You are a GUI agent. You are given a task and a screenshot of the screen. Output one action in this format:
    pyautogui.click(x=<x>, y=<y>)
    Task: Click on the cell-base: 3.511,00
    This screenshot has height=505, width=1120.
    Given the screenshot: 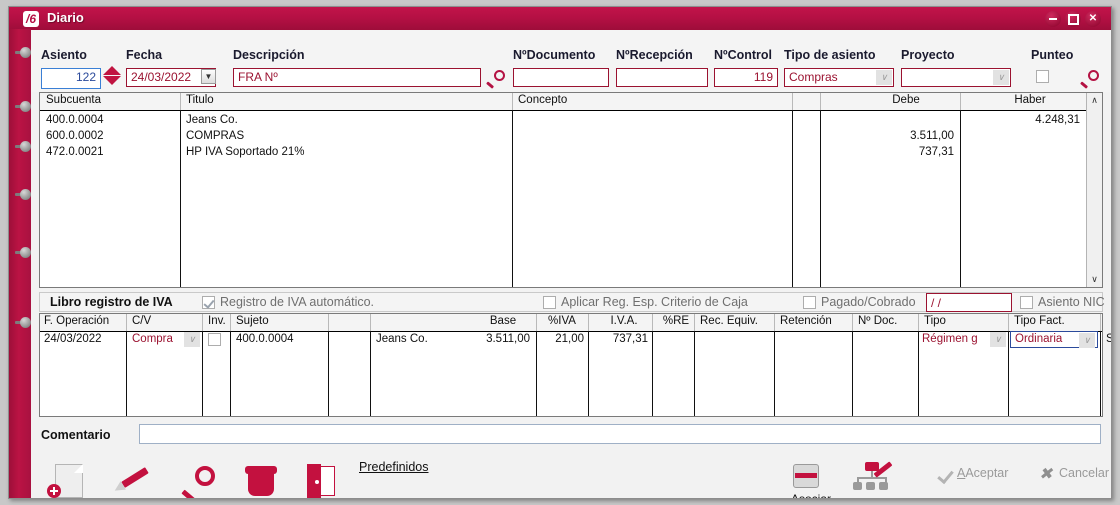 What is the action you would take?
    pyautogui.click(x=508, y=339)
    